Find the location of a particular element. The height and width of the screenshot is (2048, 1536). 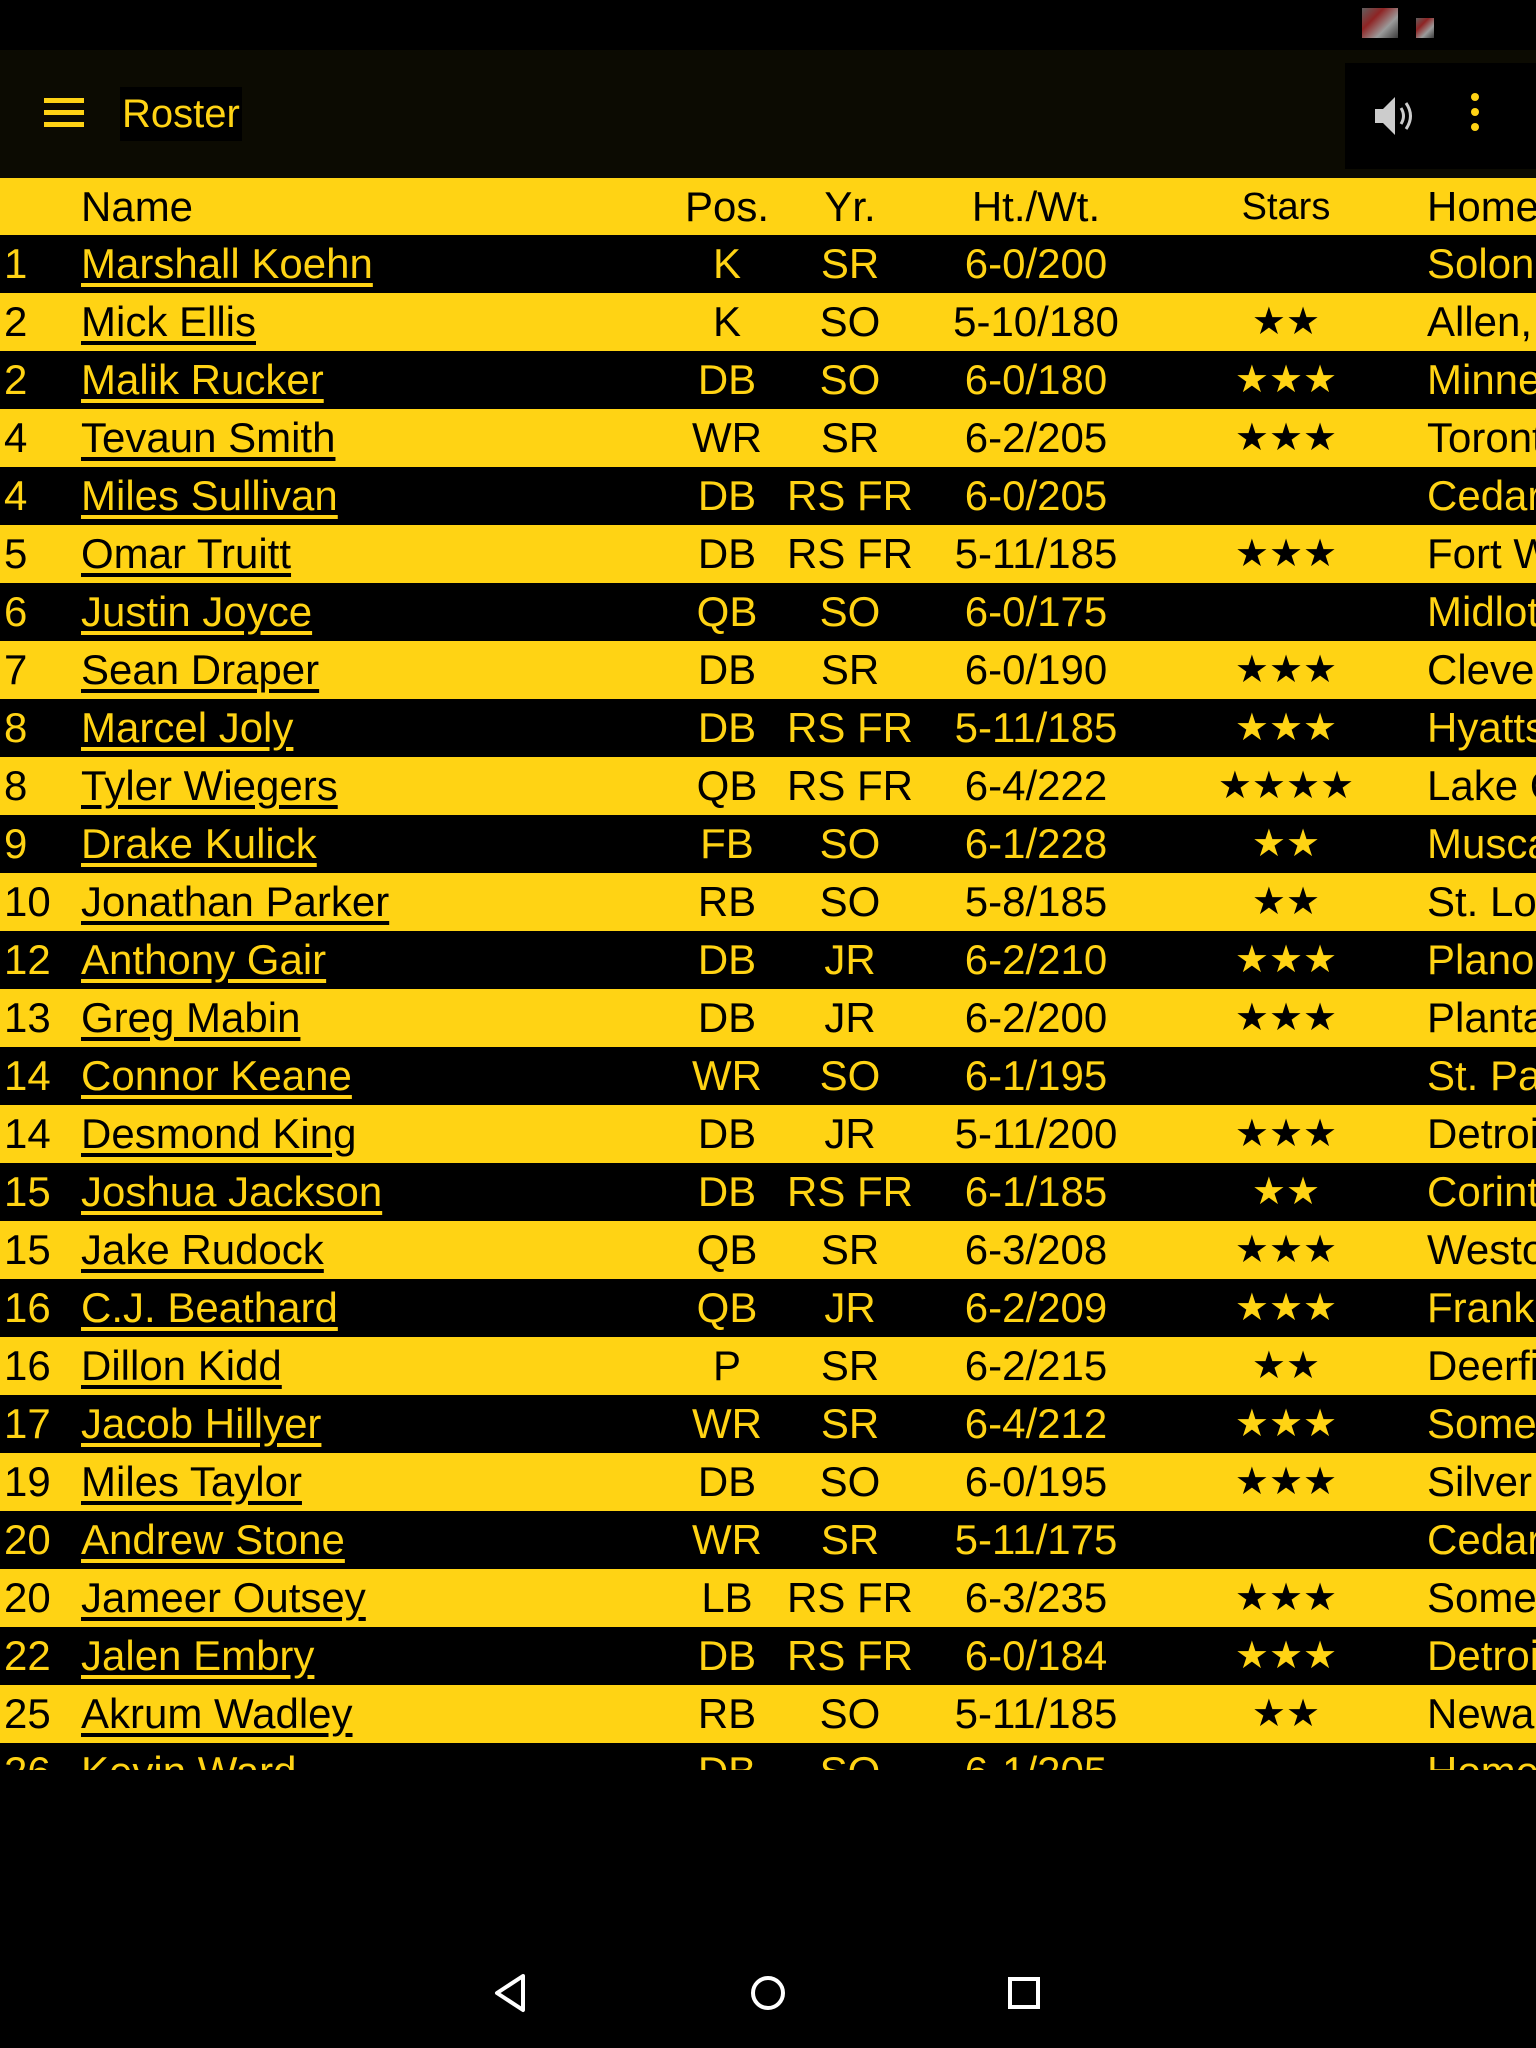

table-row: 7 Sean Draper DB SR 6-0/190 ★★★ Clevel is located at coordinates (768, 670).